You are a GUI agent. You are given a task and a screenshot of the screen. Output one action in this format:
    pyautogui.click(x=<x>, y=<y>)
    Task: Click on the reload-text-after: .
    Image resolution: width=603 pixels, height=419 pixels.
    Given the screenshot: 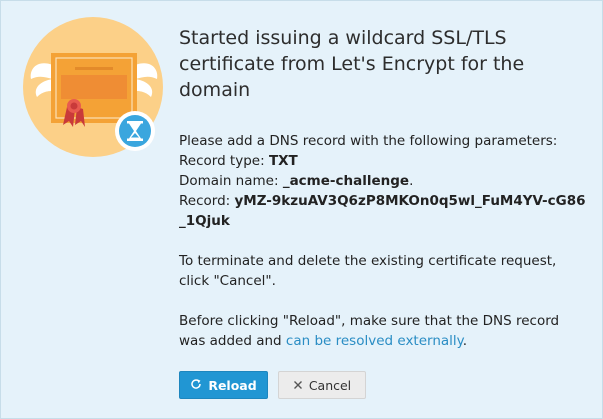 What is the action you would take?
    pyautogui.click(x=465, y=341)
    